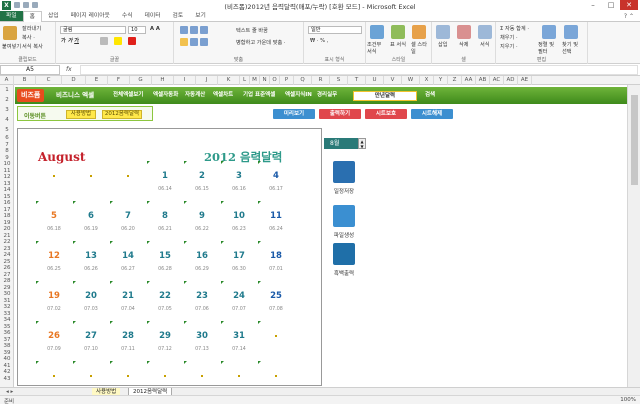  Describe the element at coordinates (421, 48) in the screenshot. I see `cell-style-button: 셀 스타일` at that location.